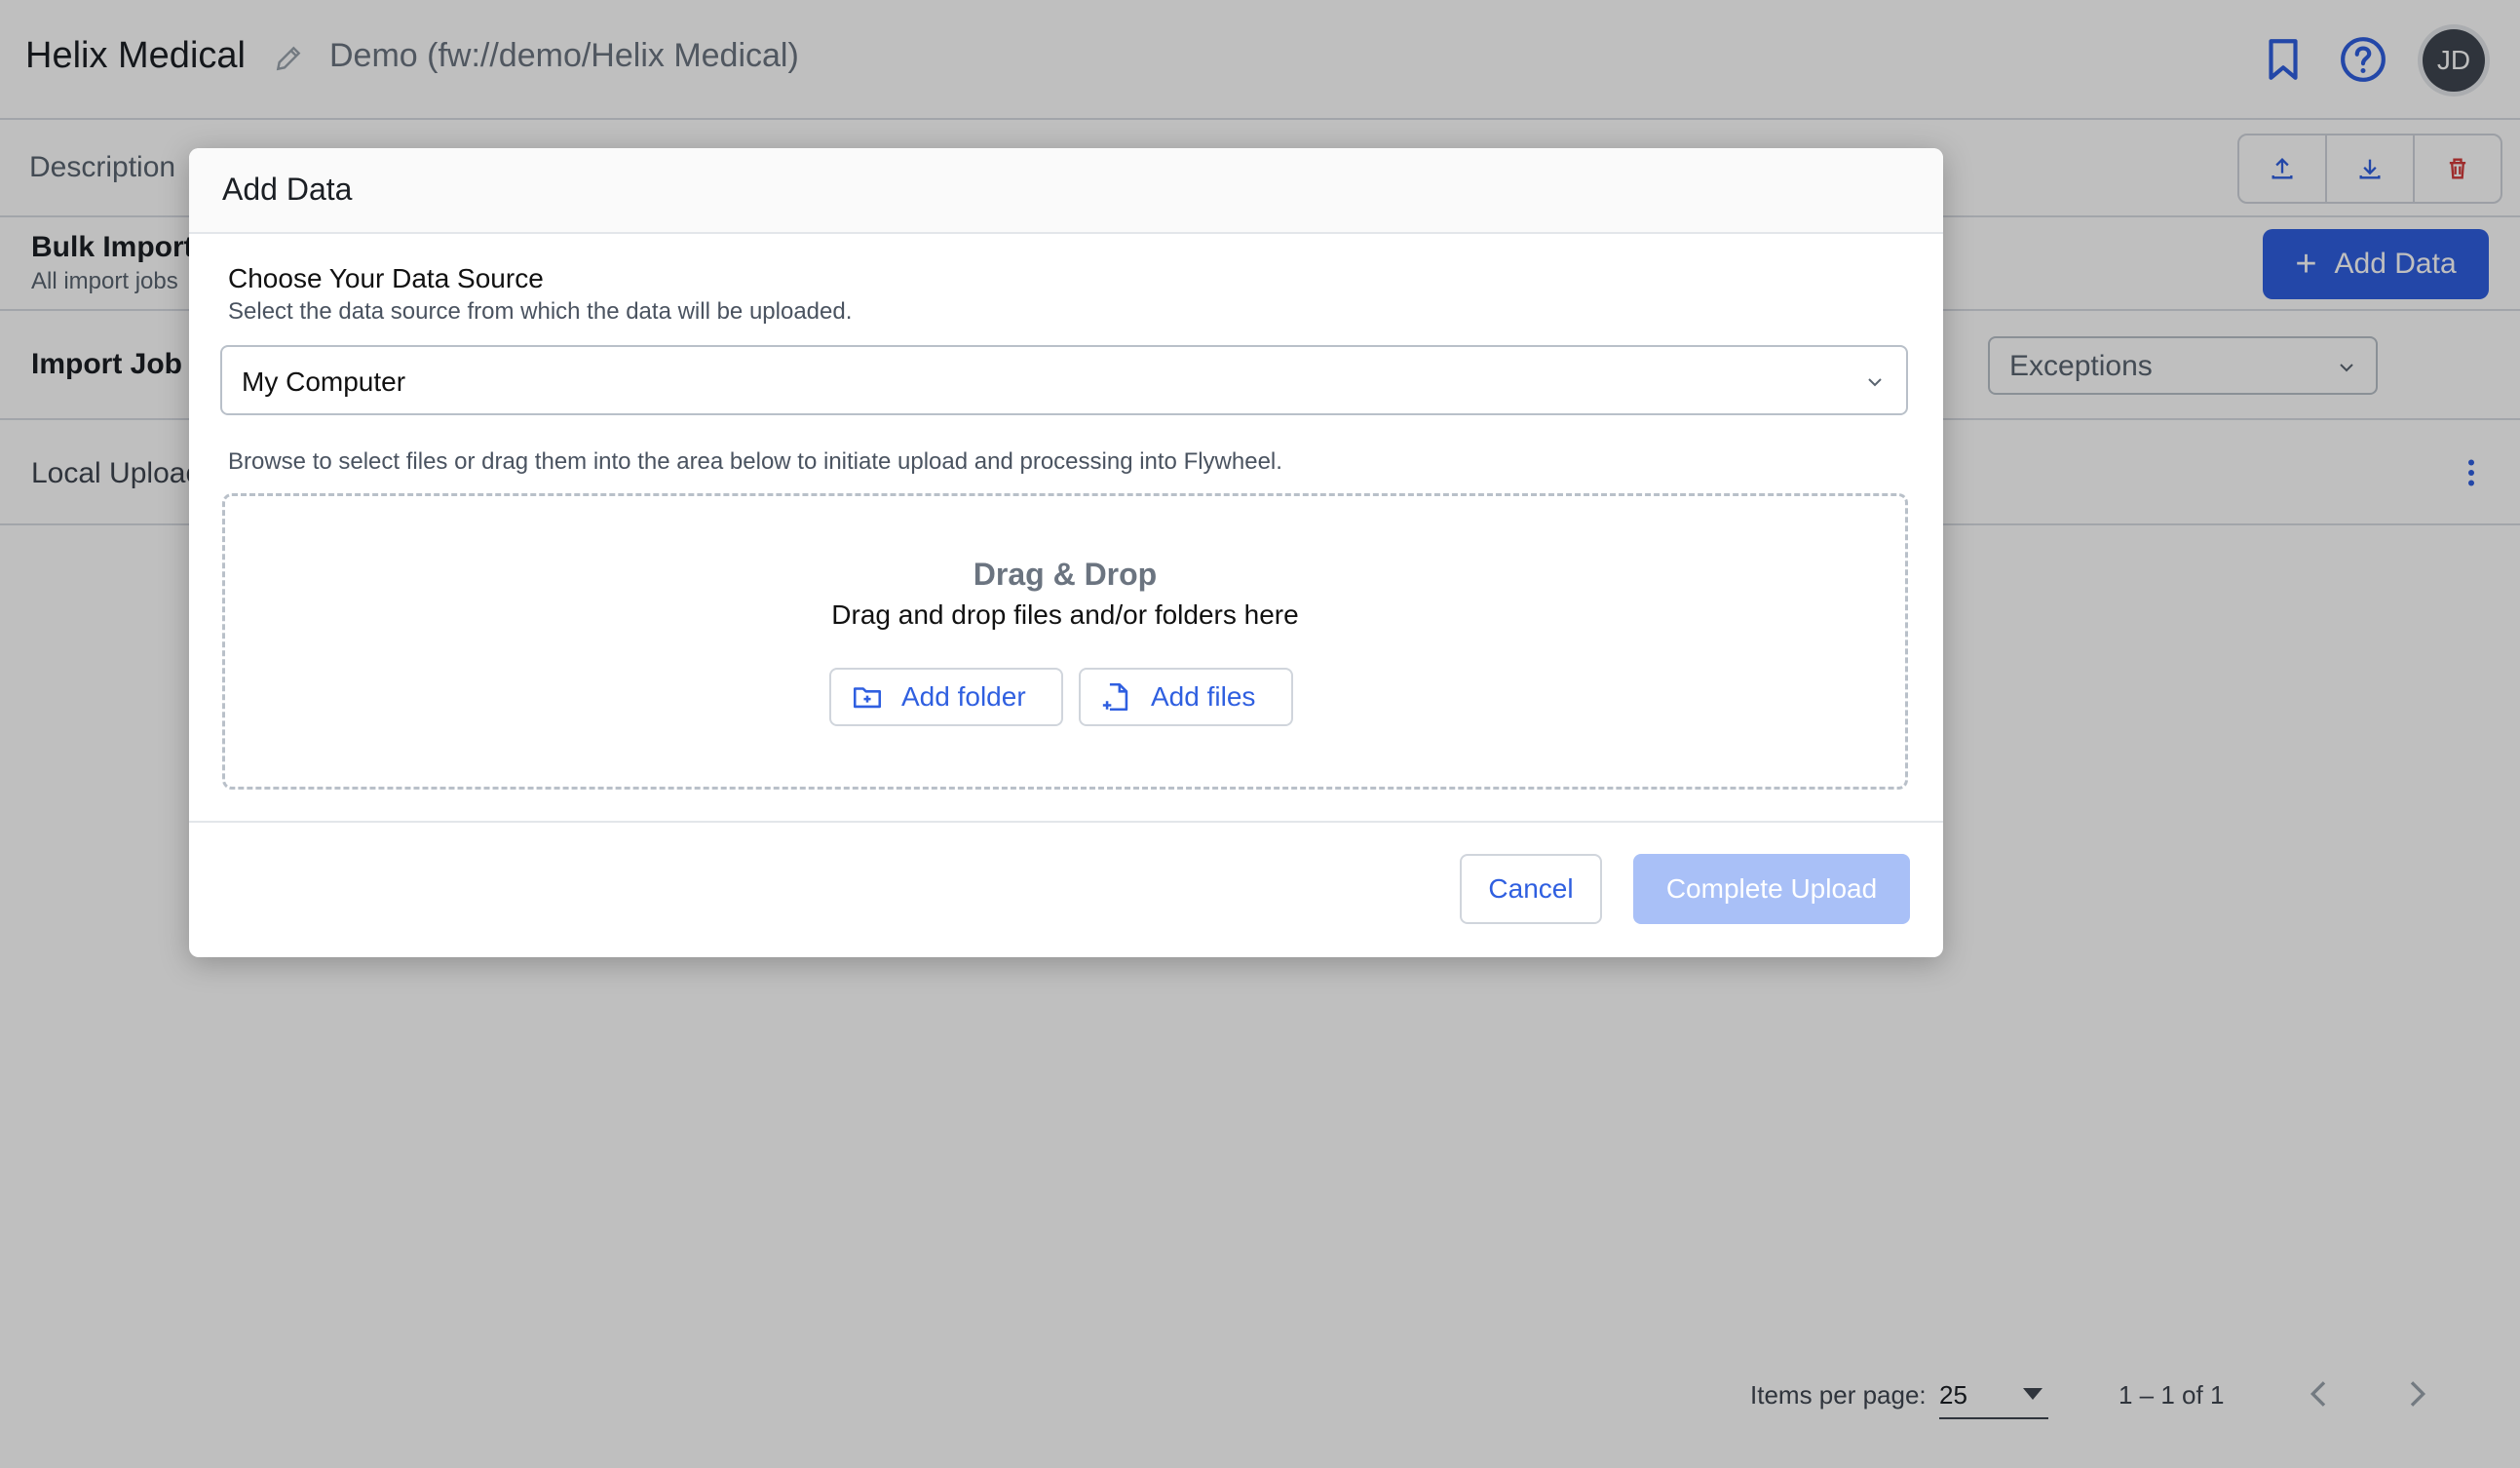 The height and width of the screenshot is (1468, 2520). What do you see at coordinates (867, 698) in the screenshot?
I see `folder-plus-icon` at bounding box center [867, 698].